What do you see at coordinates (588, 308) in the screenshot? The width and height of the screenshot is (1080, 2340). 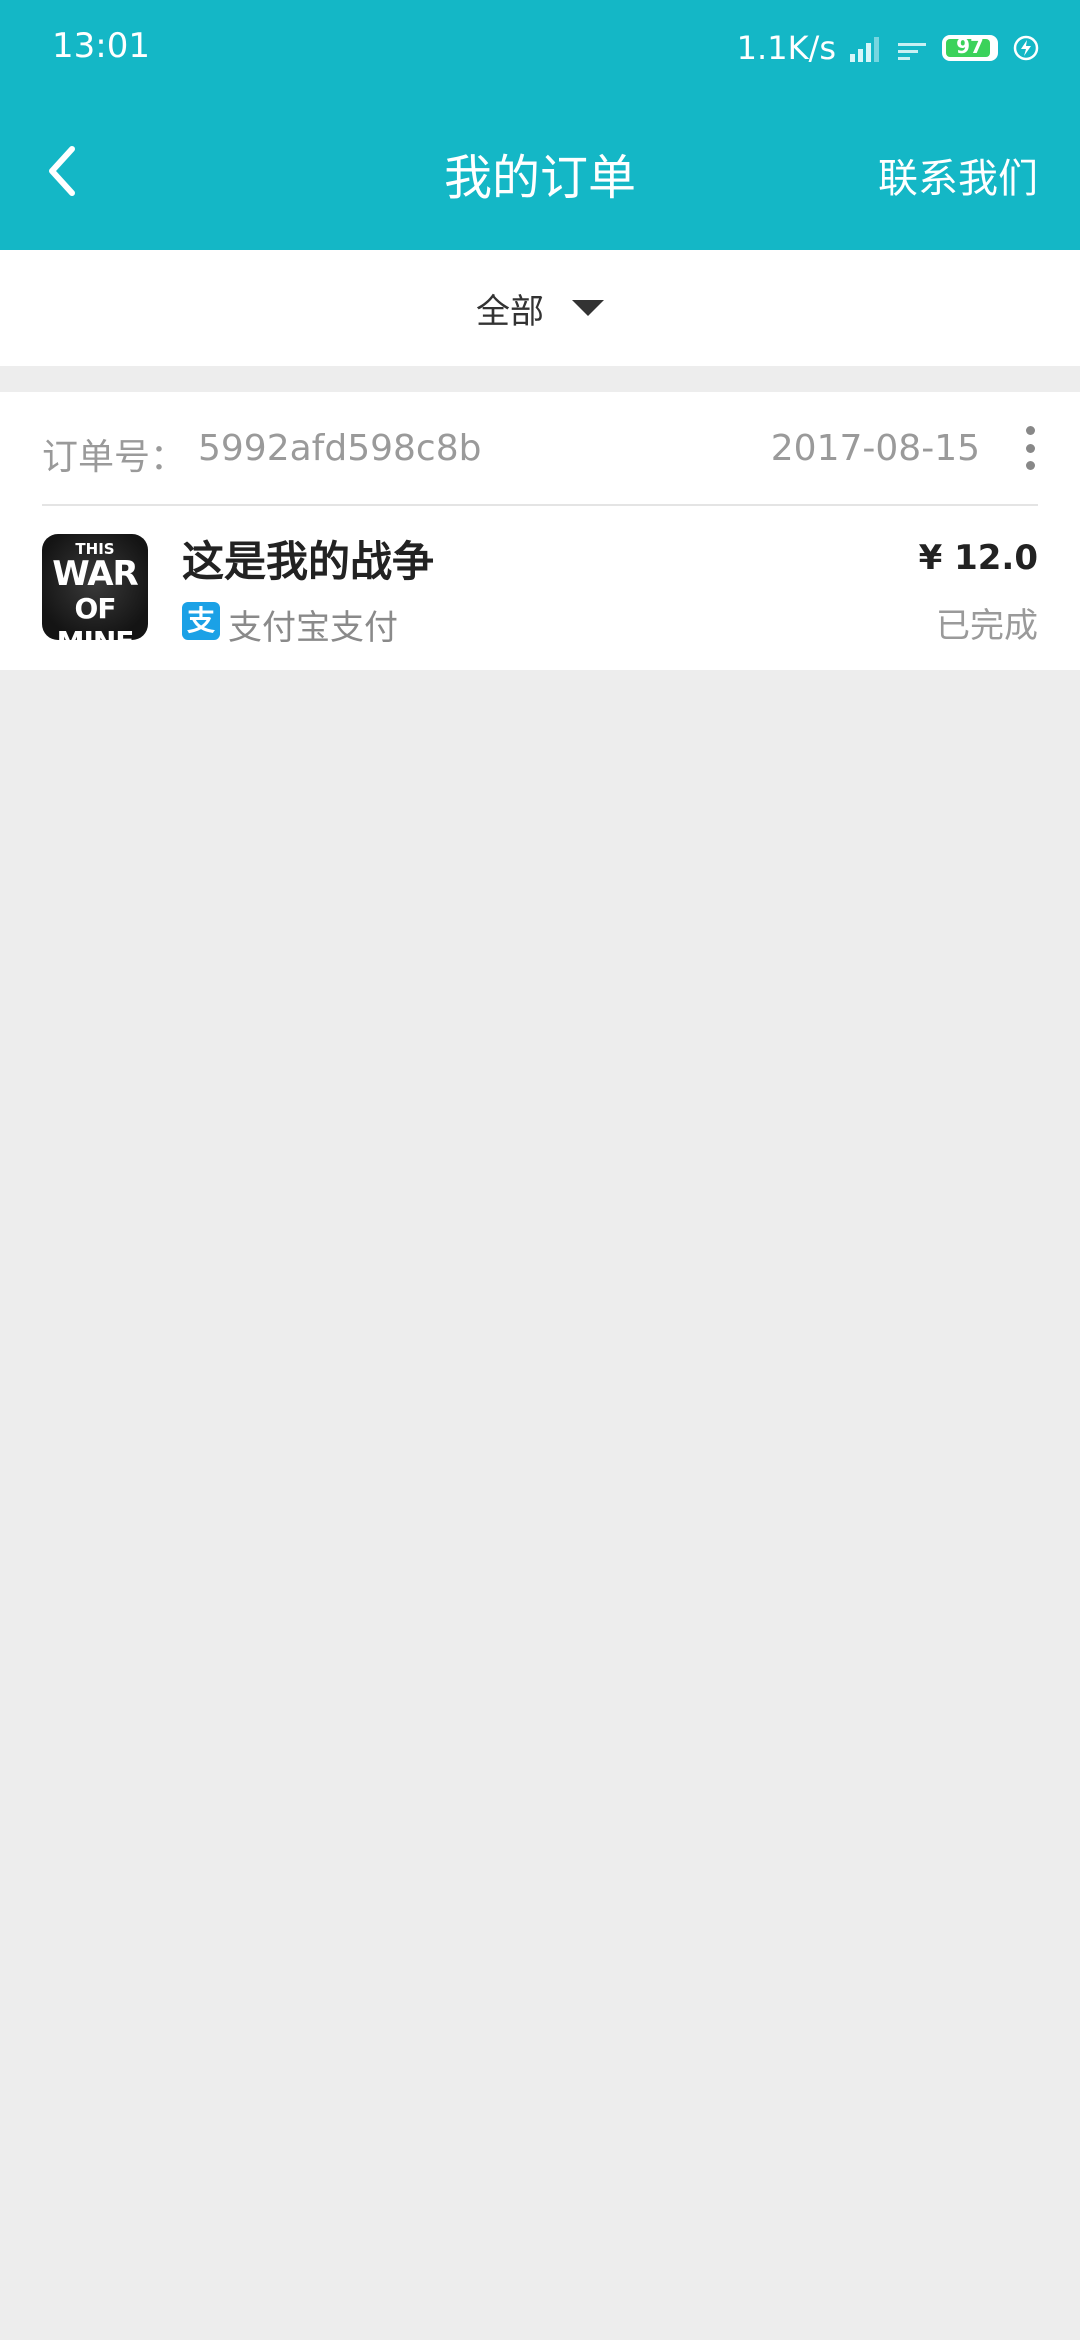 I see `caret-down-icon` at bounding box center [588, 308].